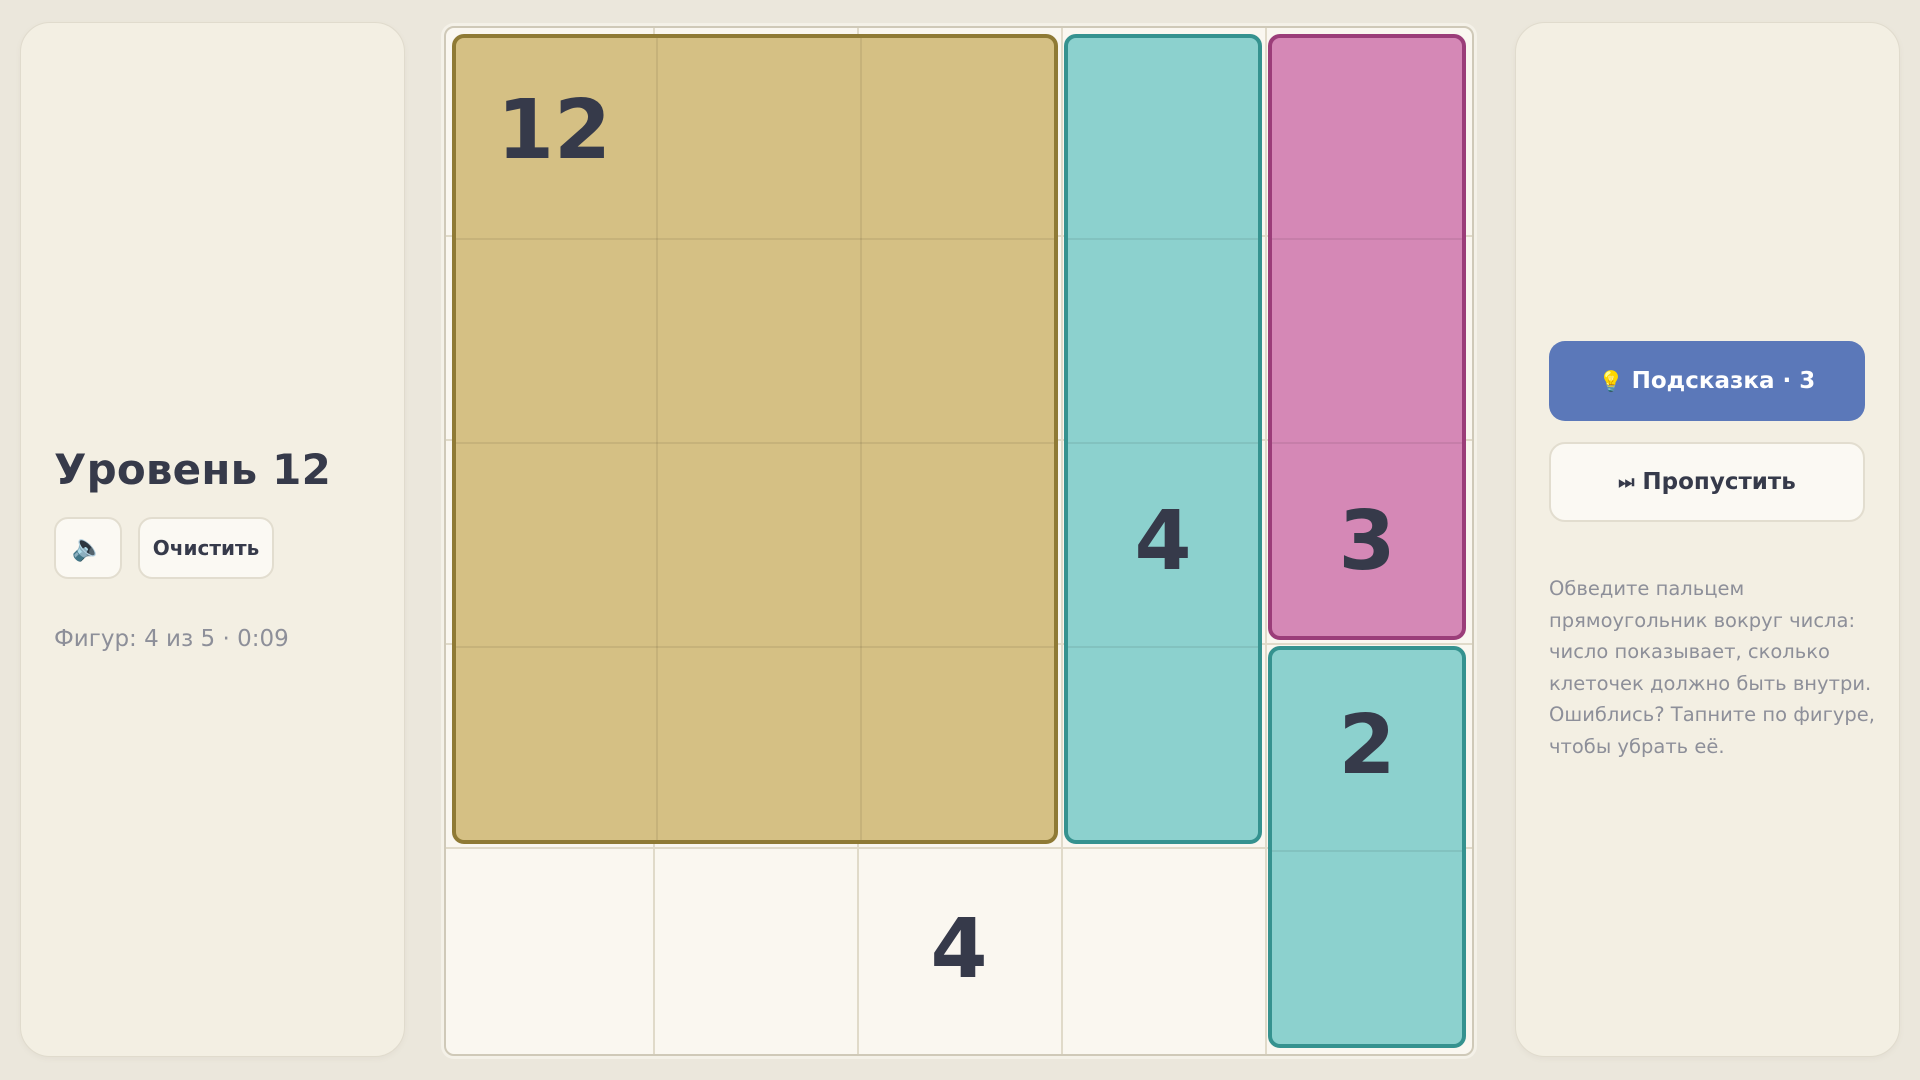 The image size is (1920, 1080). Describe the element at coordinates (1611, 381) in the screenshot. I see `lightbulb-icon: 💡` at that location.